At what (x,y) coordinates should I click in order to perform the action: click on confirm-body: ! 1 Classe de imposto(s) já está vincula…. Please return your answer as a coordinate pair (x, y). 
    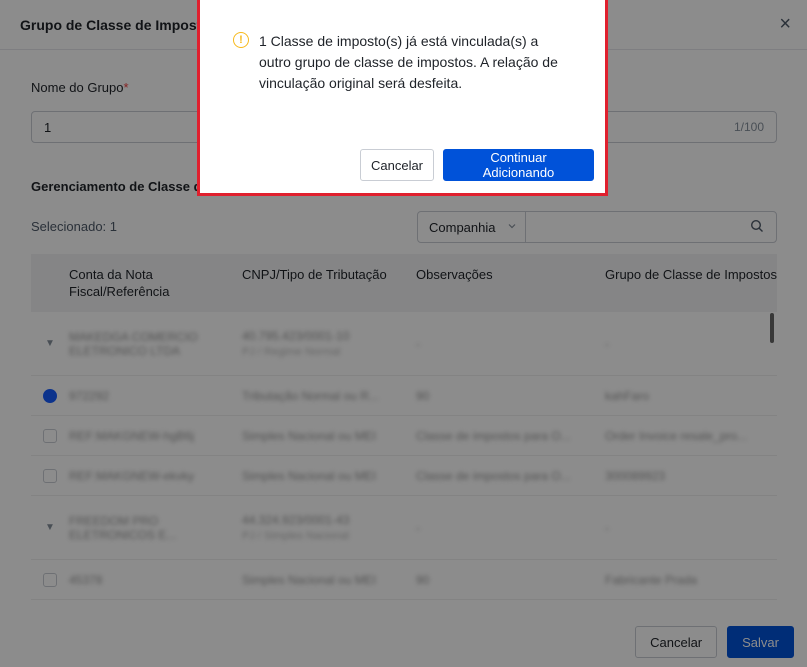
    Looking at the image, I should click on (403, 62).